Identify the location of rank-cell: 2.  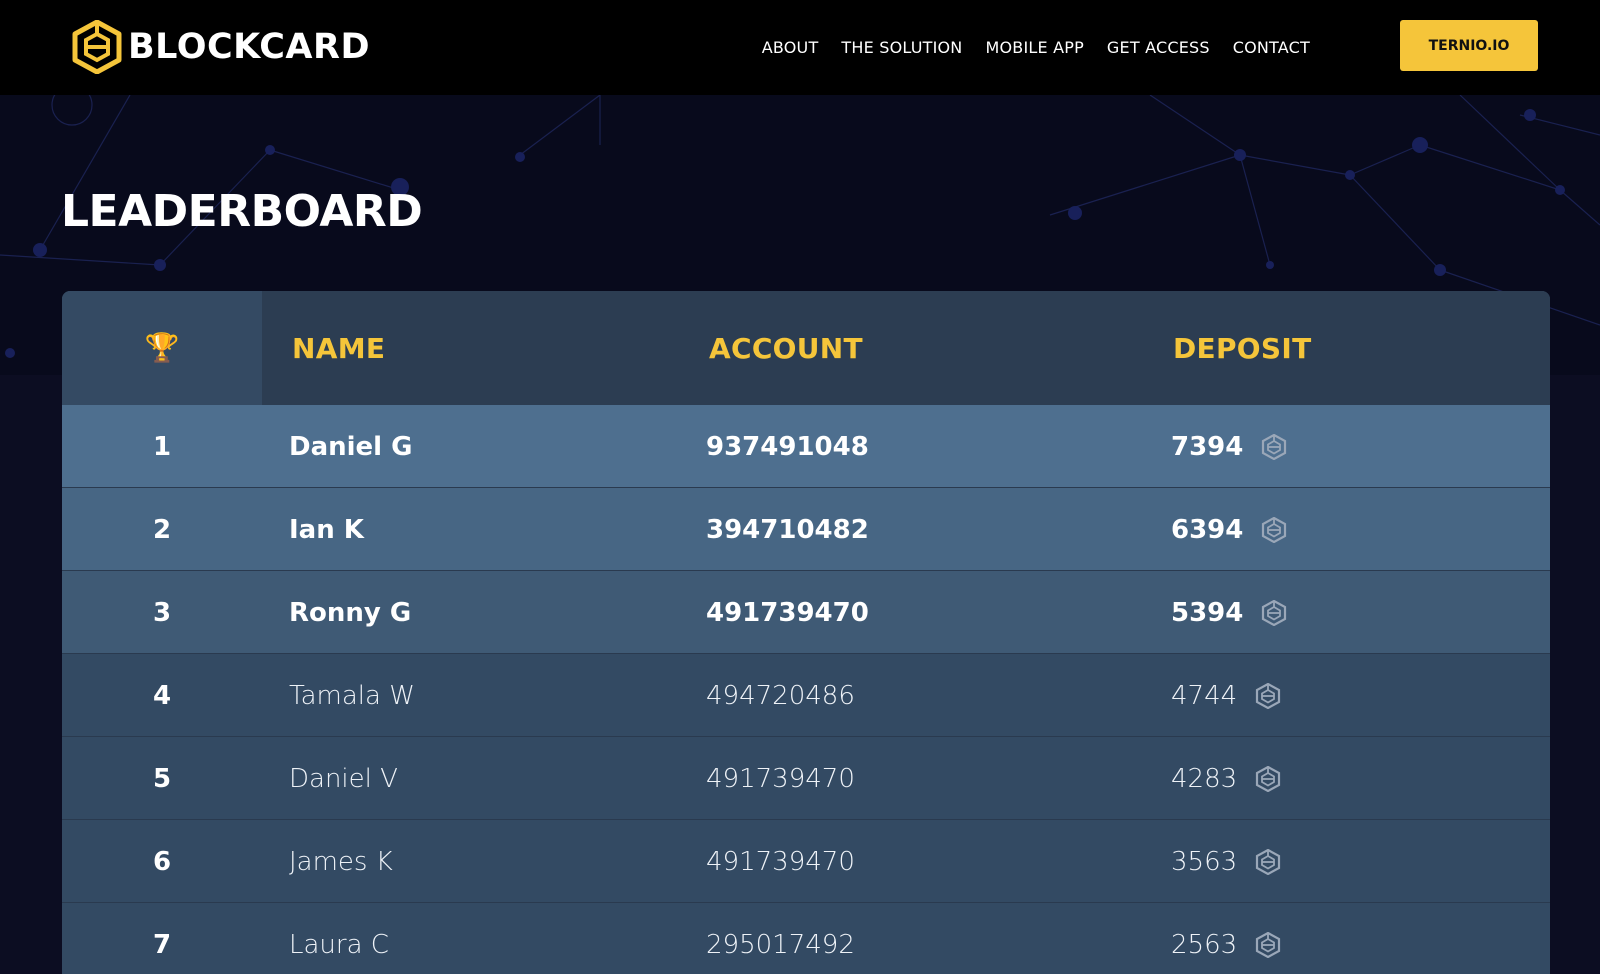
(162, 529).